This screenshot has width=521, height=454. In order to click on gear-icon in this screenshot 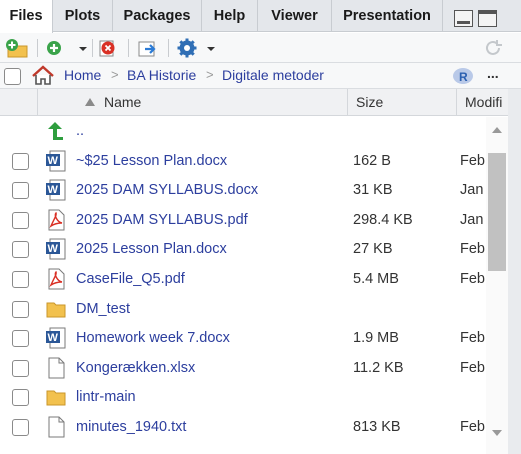, I will do `click(188, 48)`.